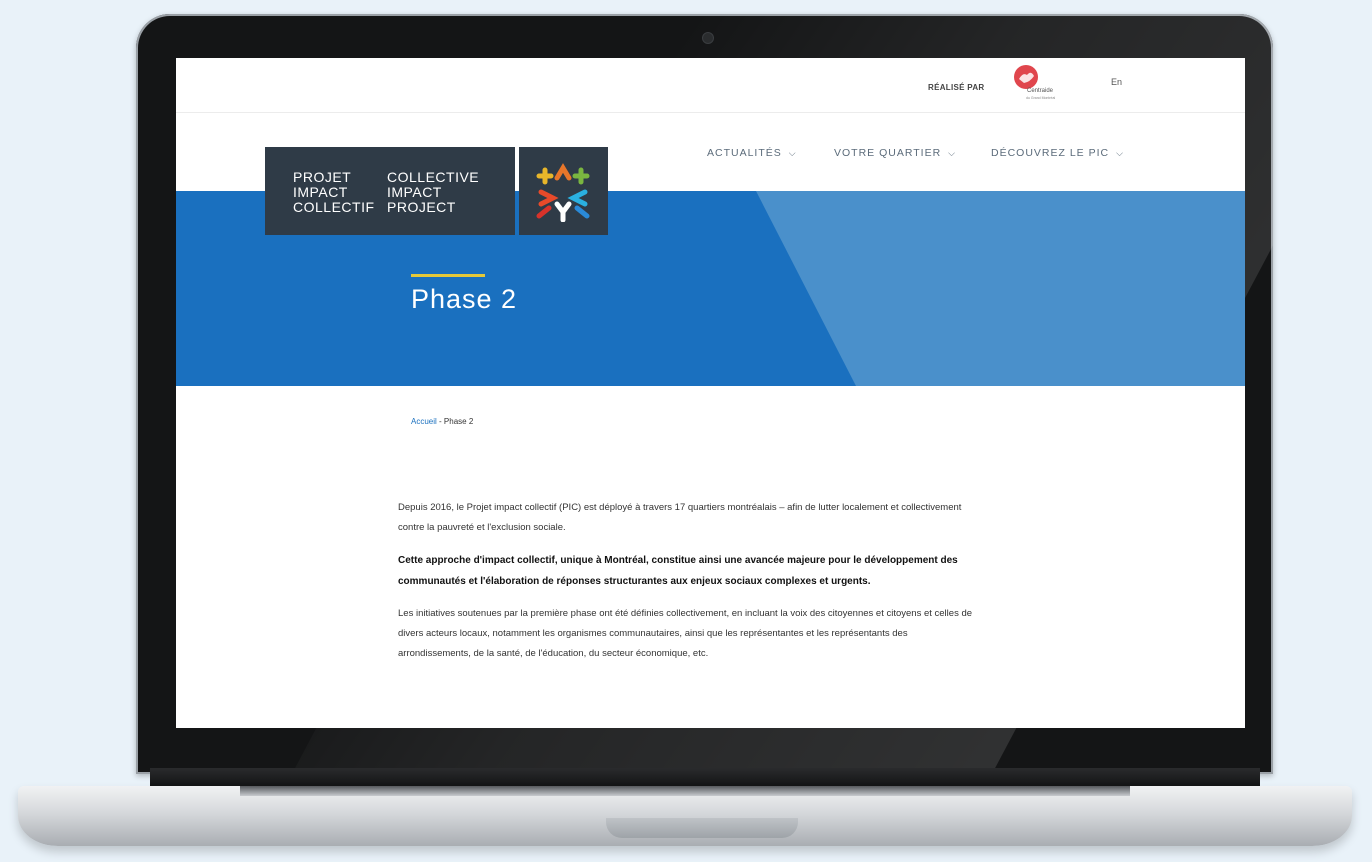 The width and height of the screenshot is (1372, 862). I want to click on logo-word: PROJET, so click(322, 177).